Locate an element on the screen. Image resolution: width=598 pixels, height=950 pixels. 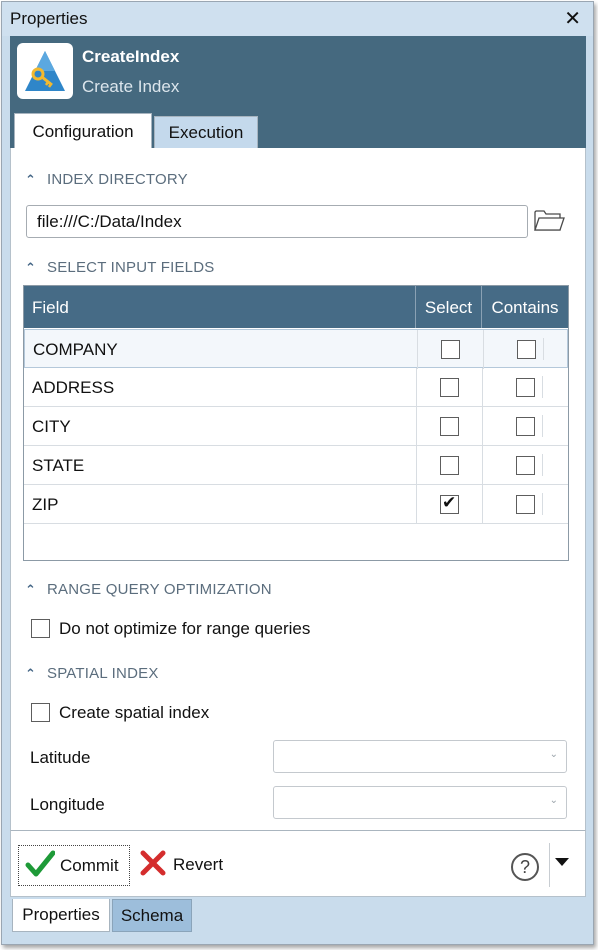
revert-button: Revert is located at coordinates (187, 865).